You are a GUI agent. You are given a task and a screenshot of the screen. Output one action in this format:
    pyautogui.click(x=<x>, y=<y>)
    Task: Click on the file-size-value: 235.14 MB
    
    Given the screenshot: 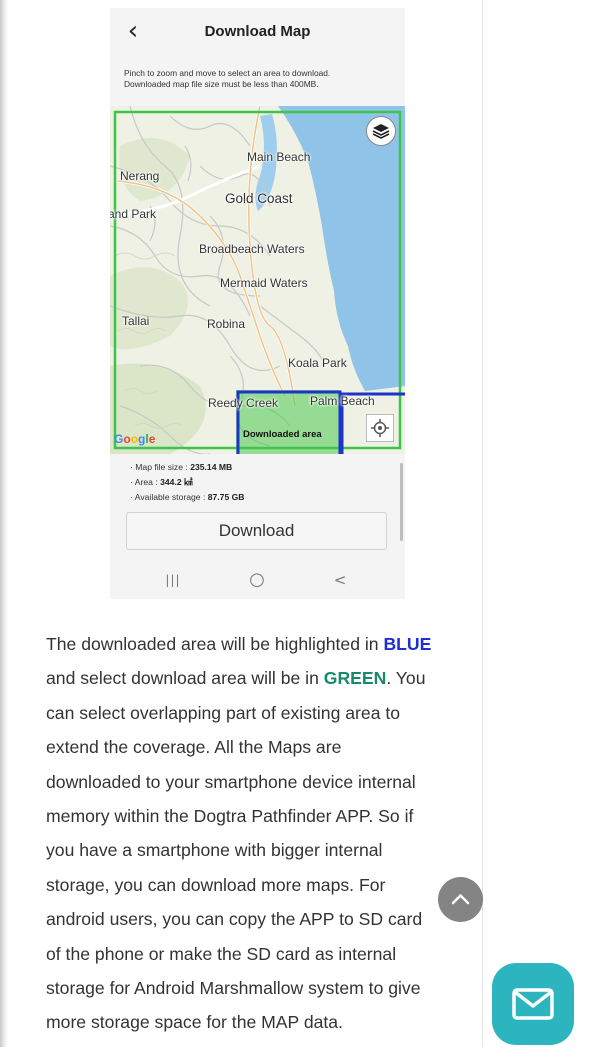 What is the action you would take?
    pyautogui.click(x=211, y=467)
    